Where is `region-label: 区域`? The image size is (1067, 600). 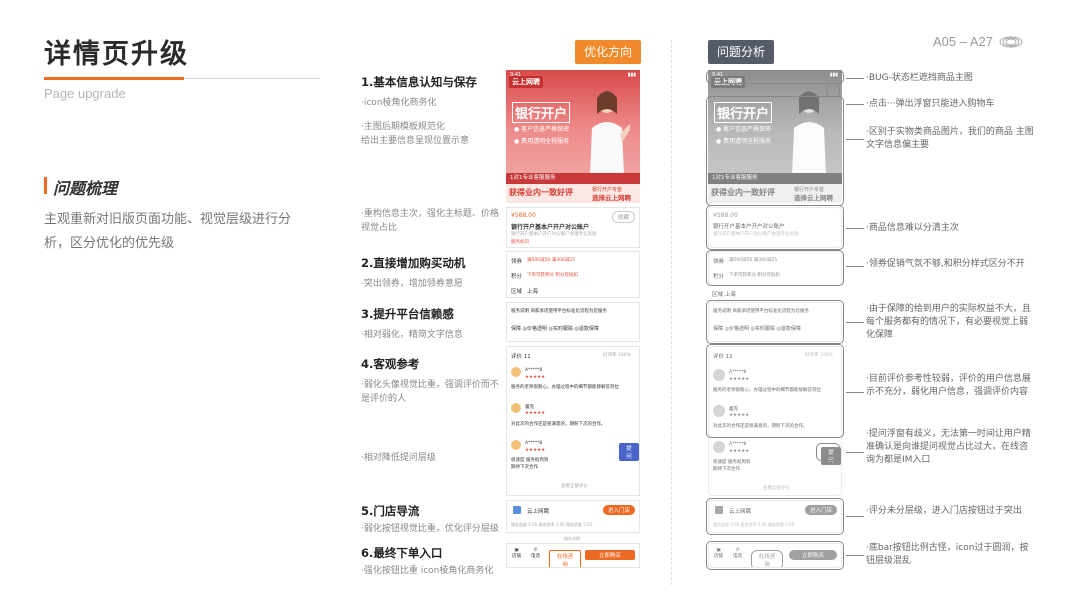
region-label: 区域 is located at coordinates (517, 292).